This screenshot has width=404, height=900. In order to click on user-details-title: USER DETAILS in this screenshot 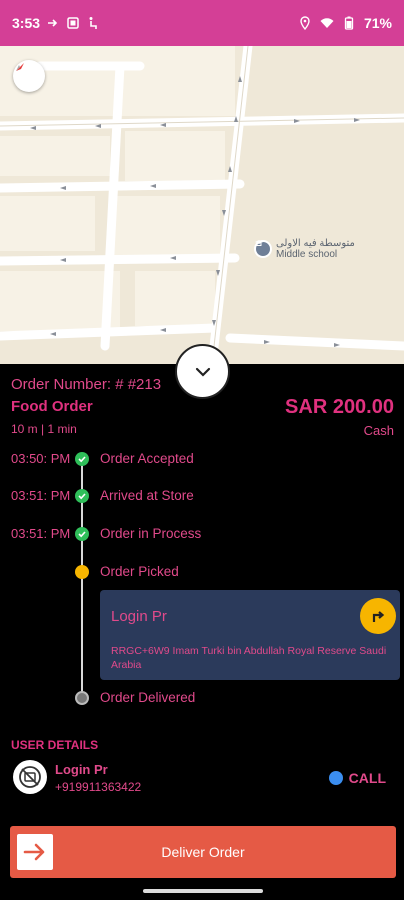, I will do `click(55, 745)`.